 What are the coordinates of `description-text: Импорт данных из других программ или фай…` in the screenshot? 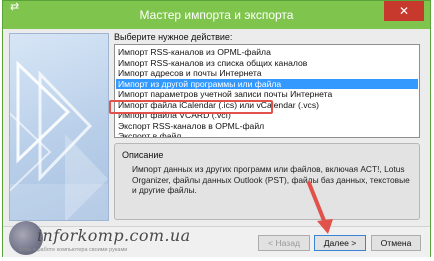 It's located at (271, 179).